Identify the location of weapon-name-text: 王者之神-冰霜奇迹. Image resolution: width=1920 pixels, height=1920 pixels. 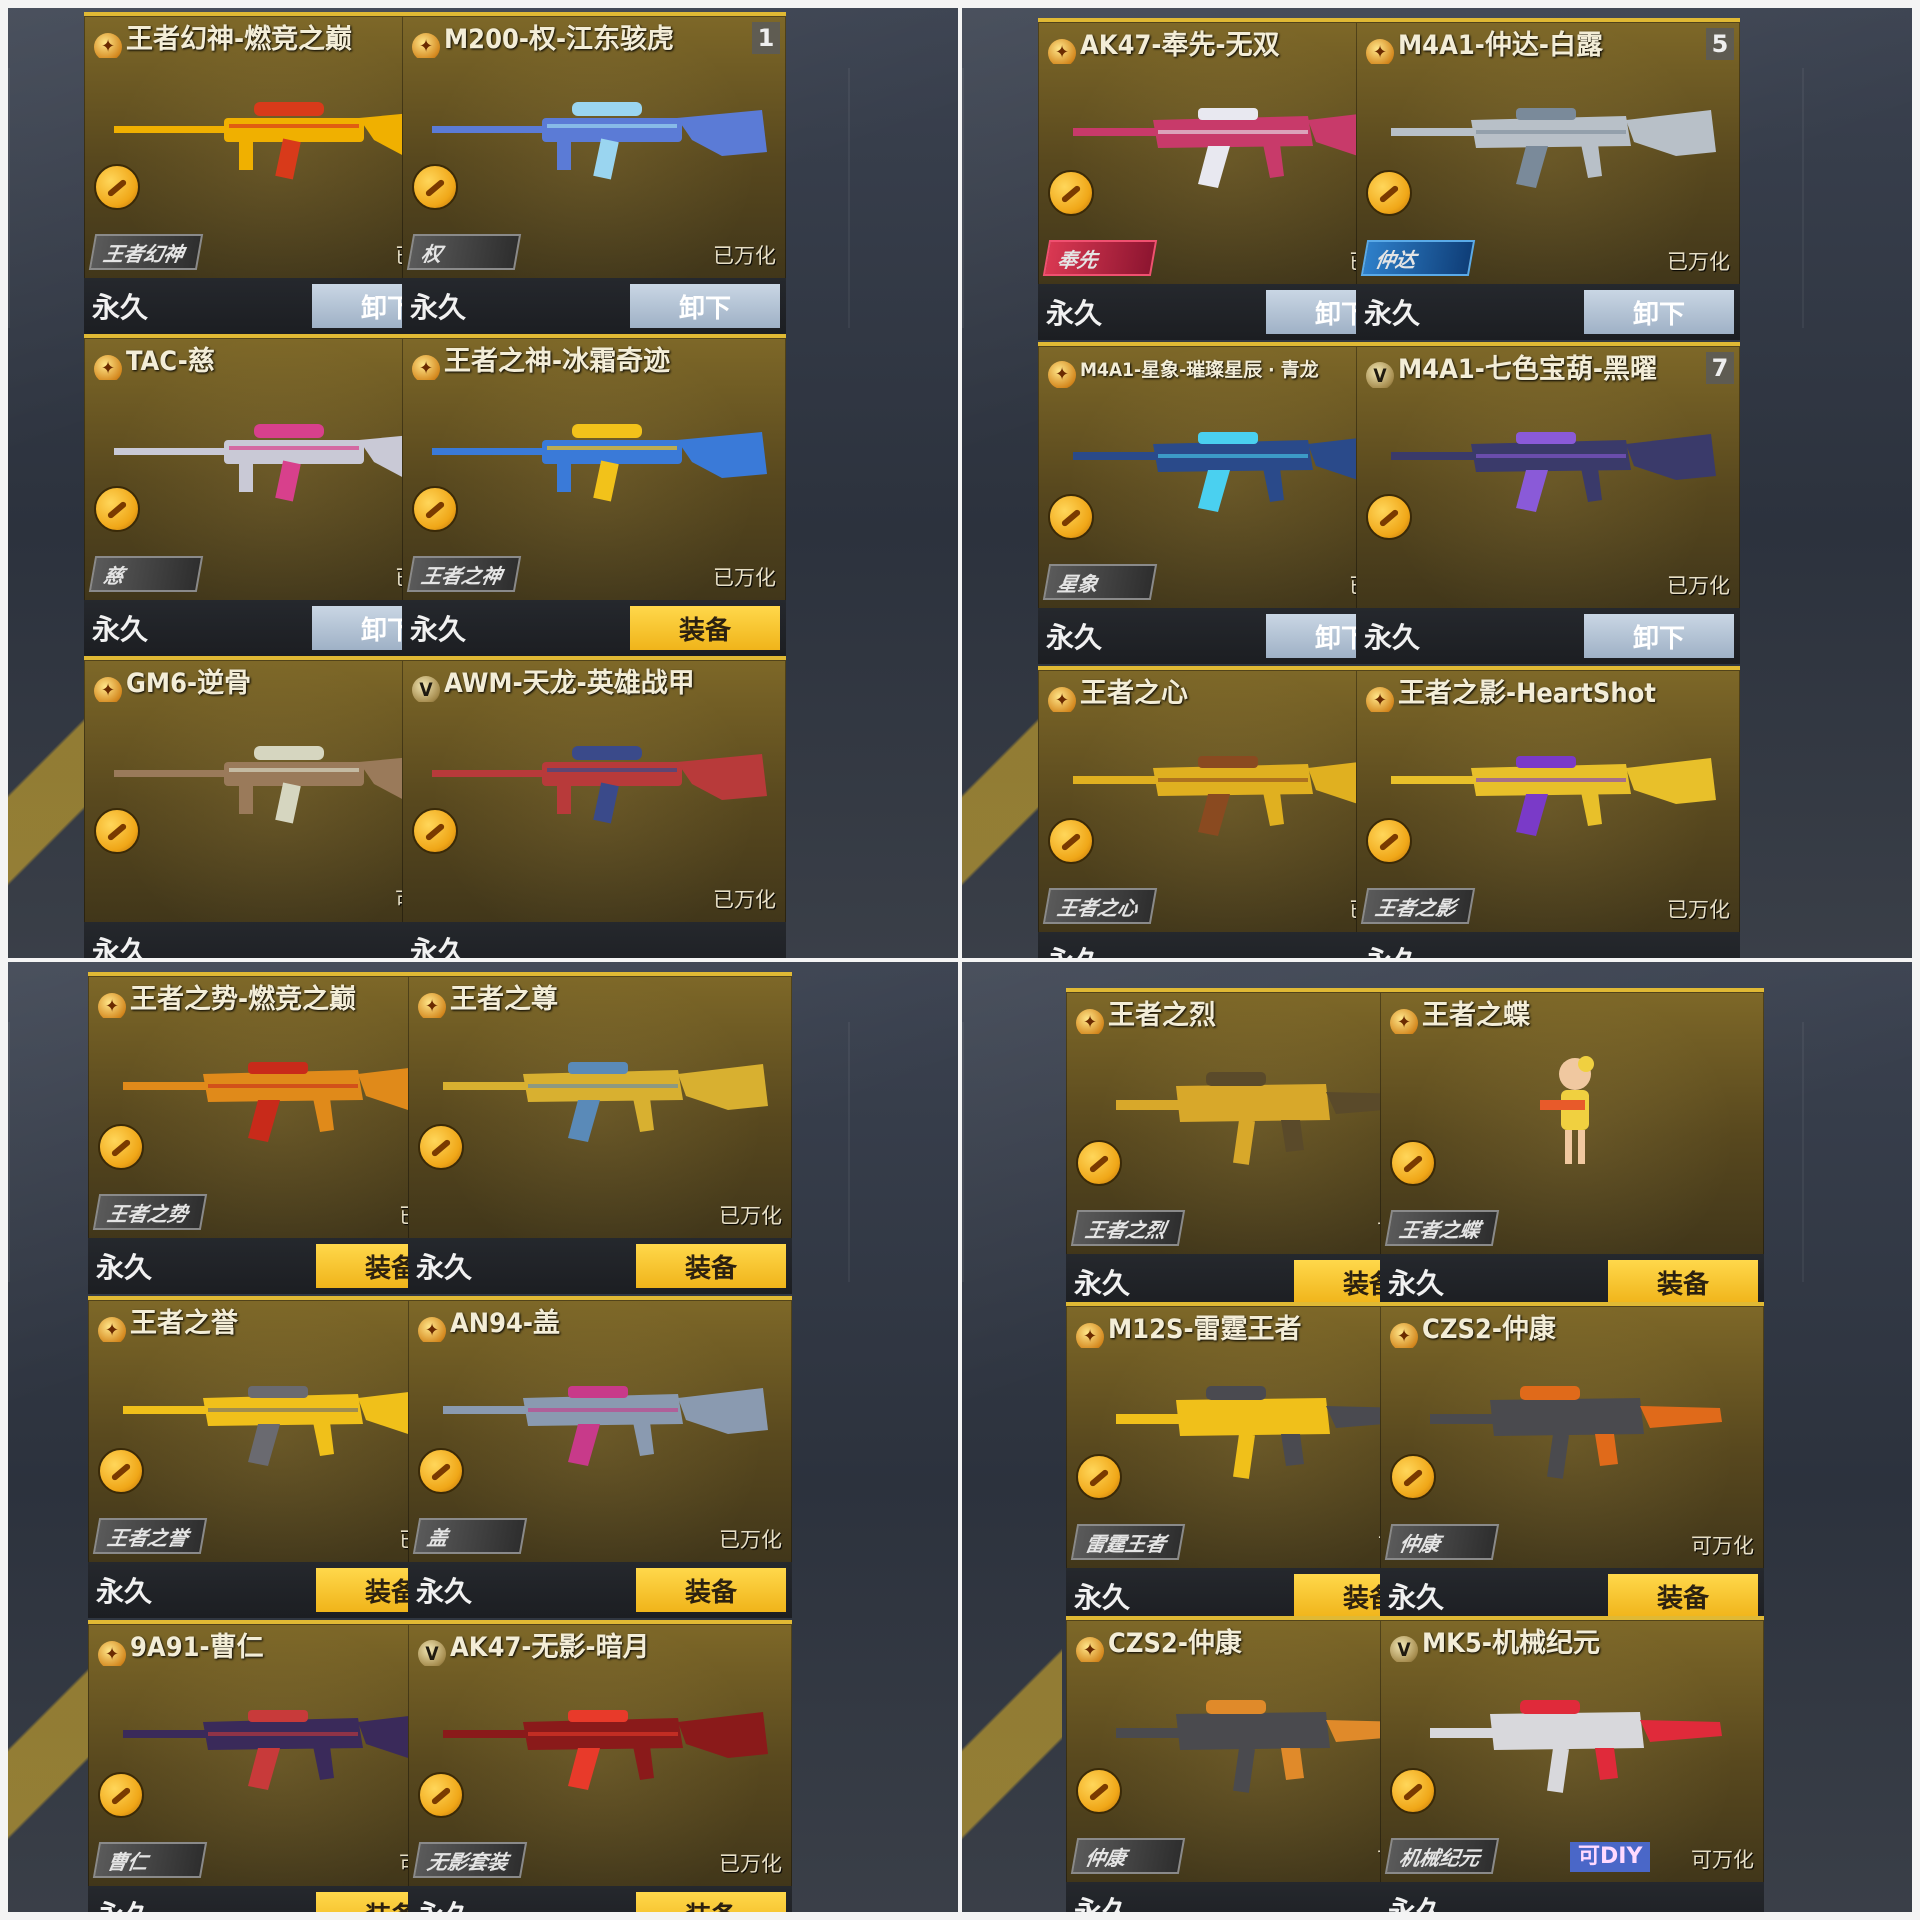
(557, 361).